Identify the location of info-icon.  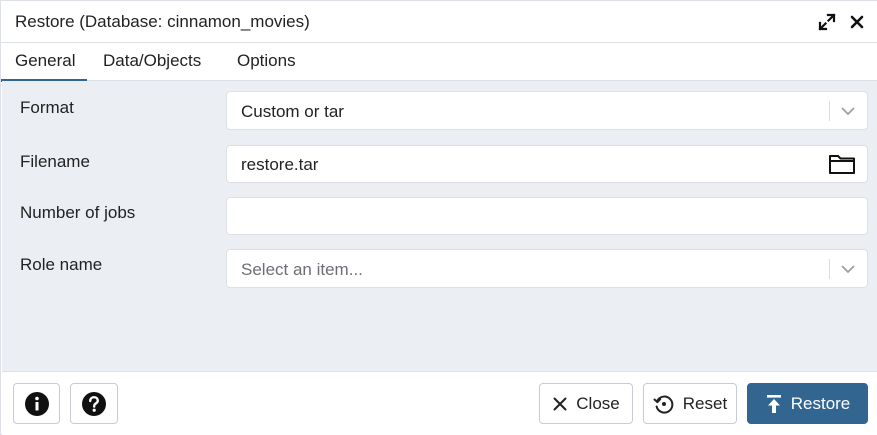
(36, 403).